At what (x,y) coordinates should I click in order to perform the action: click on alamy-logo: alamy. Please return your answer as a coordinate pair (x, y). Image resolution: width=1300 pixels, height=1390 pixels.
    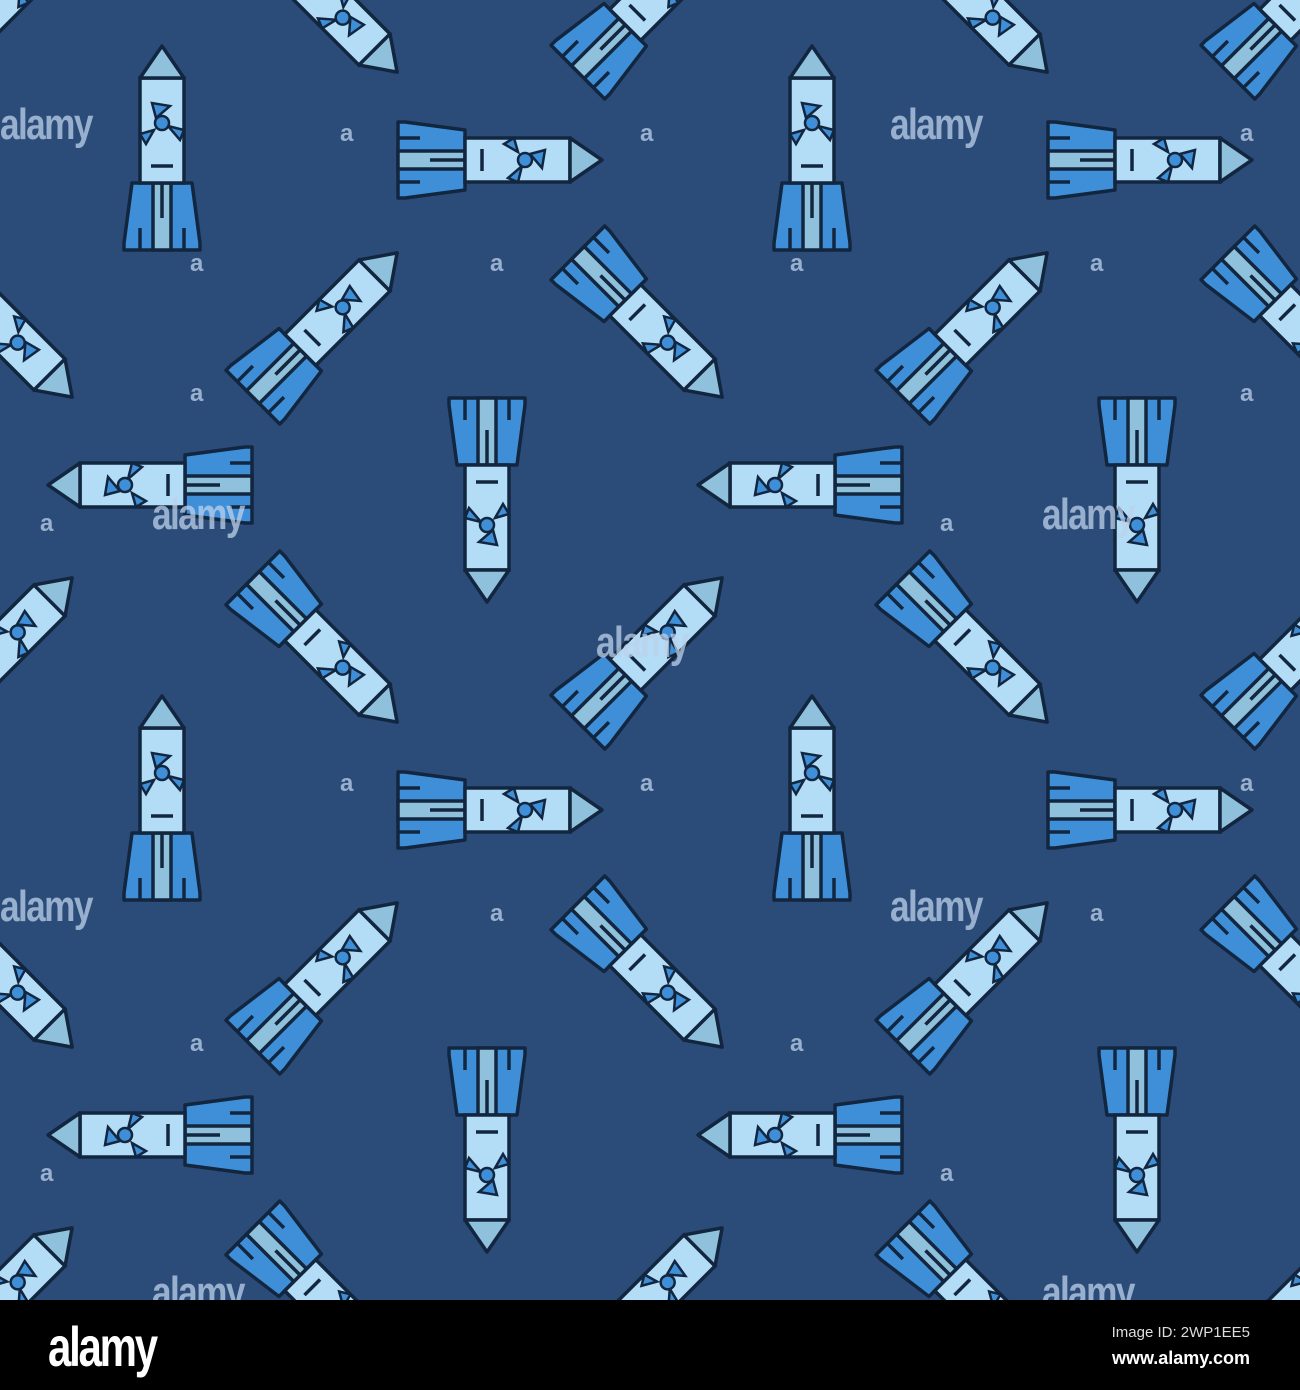
    Looking at the image, I should click on (103, 1346).